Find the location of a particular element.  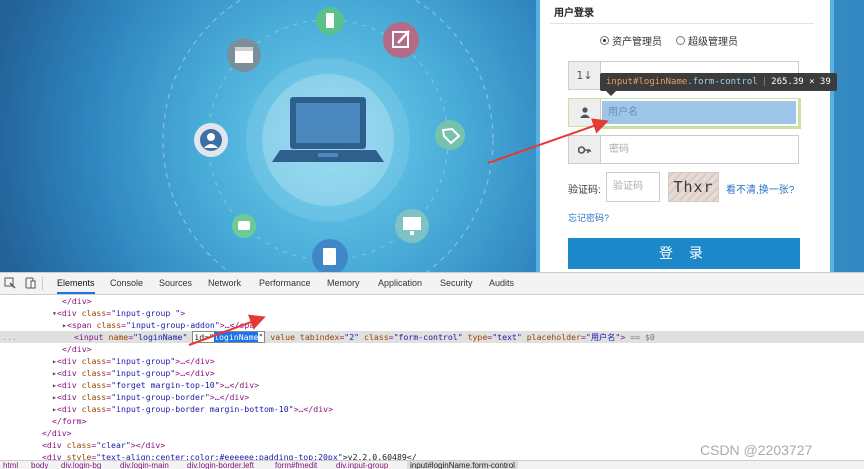

breadcrumb-current: input#loginName.form-control is located at coordinates (462, 465).